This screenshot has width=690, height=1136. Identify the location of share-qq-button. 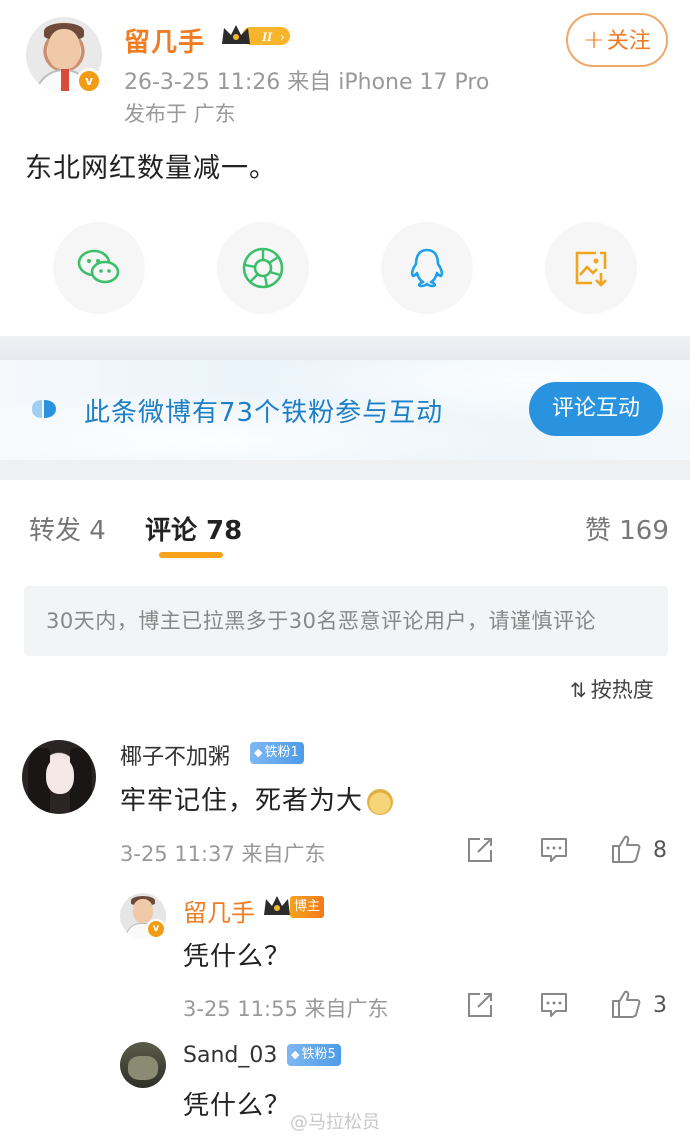
(427, 268).